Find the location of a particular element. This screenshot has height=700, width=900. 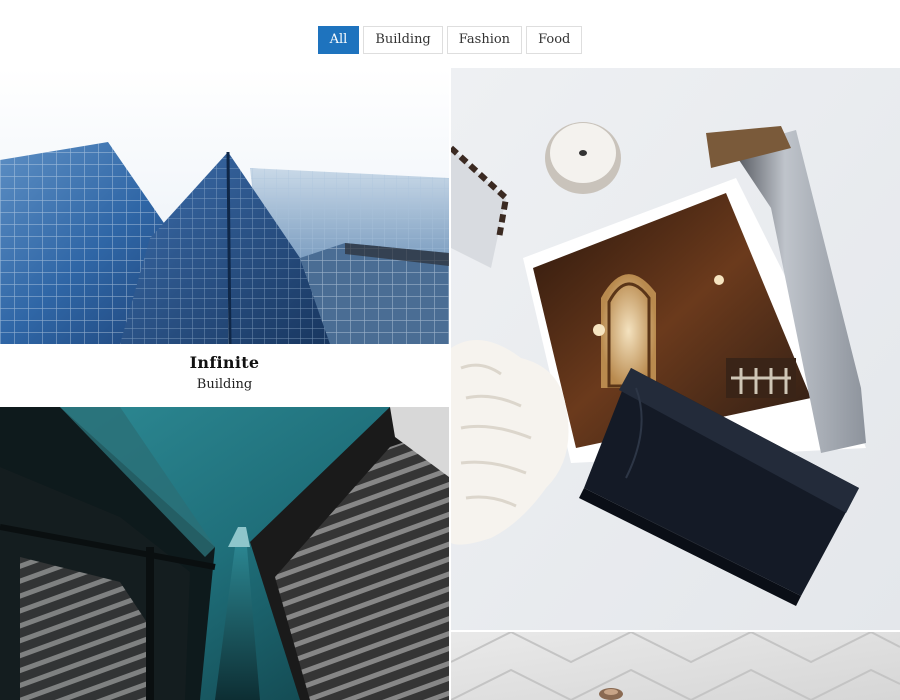

filter-bar: All Building Fashion Food is located at coordinates (450, 40).